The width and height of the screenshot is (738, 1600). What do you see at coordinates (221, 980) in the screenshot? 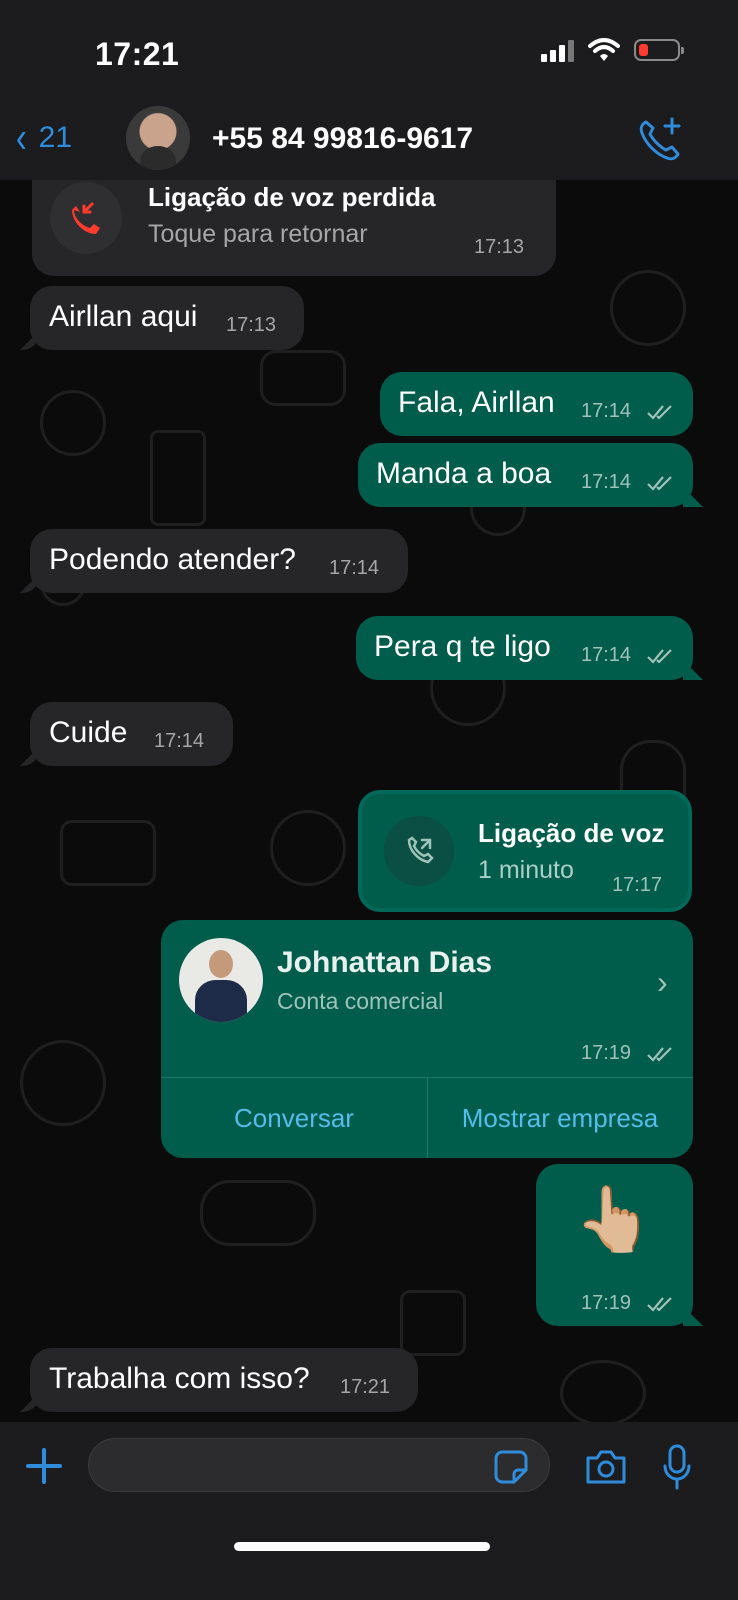
I see `contact-card-avatar` at bounding box center [221, 980].